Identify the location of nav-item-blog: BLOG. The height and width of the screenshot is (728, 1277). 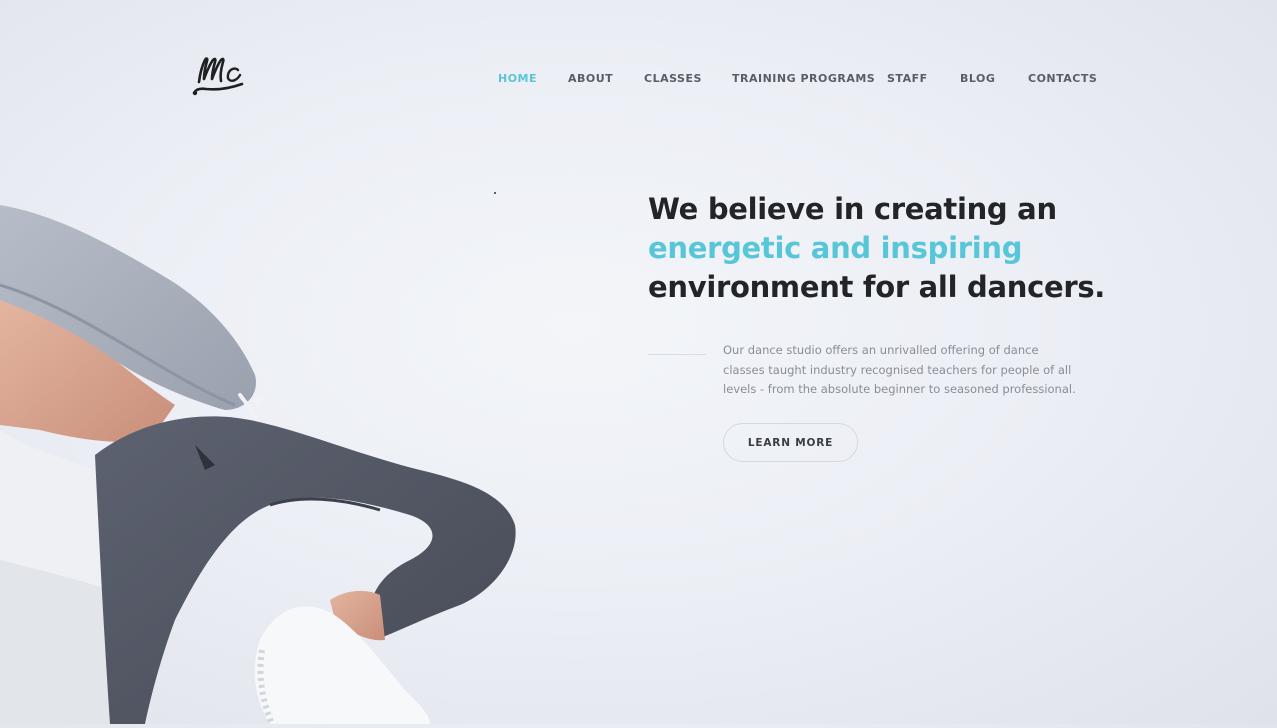
(977, 79).